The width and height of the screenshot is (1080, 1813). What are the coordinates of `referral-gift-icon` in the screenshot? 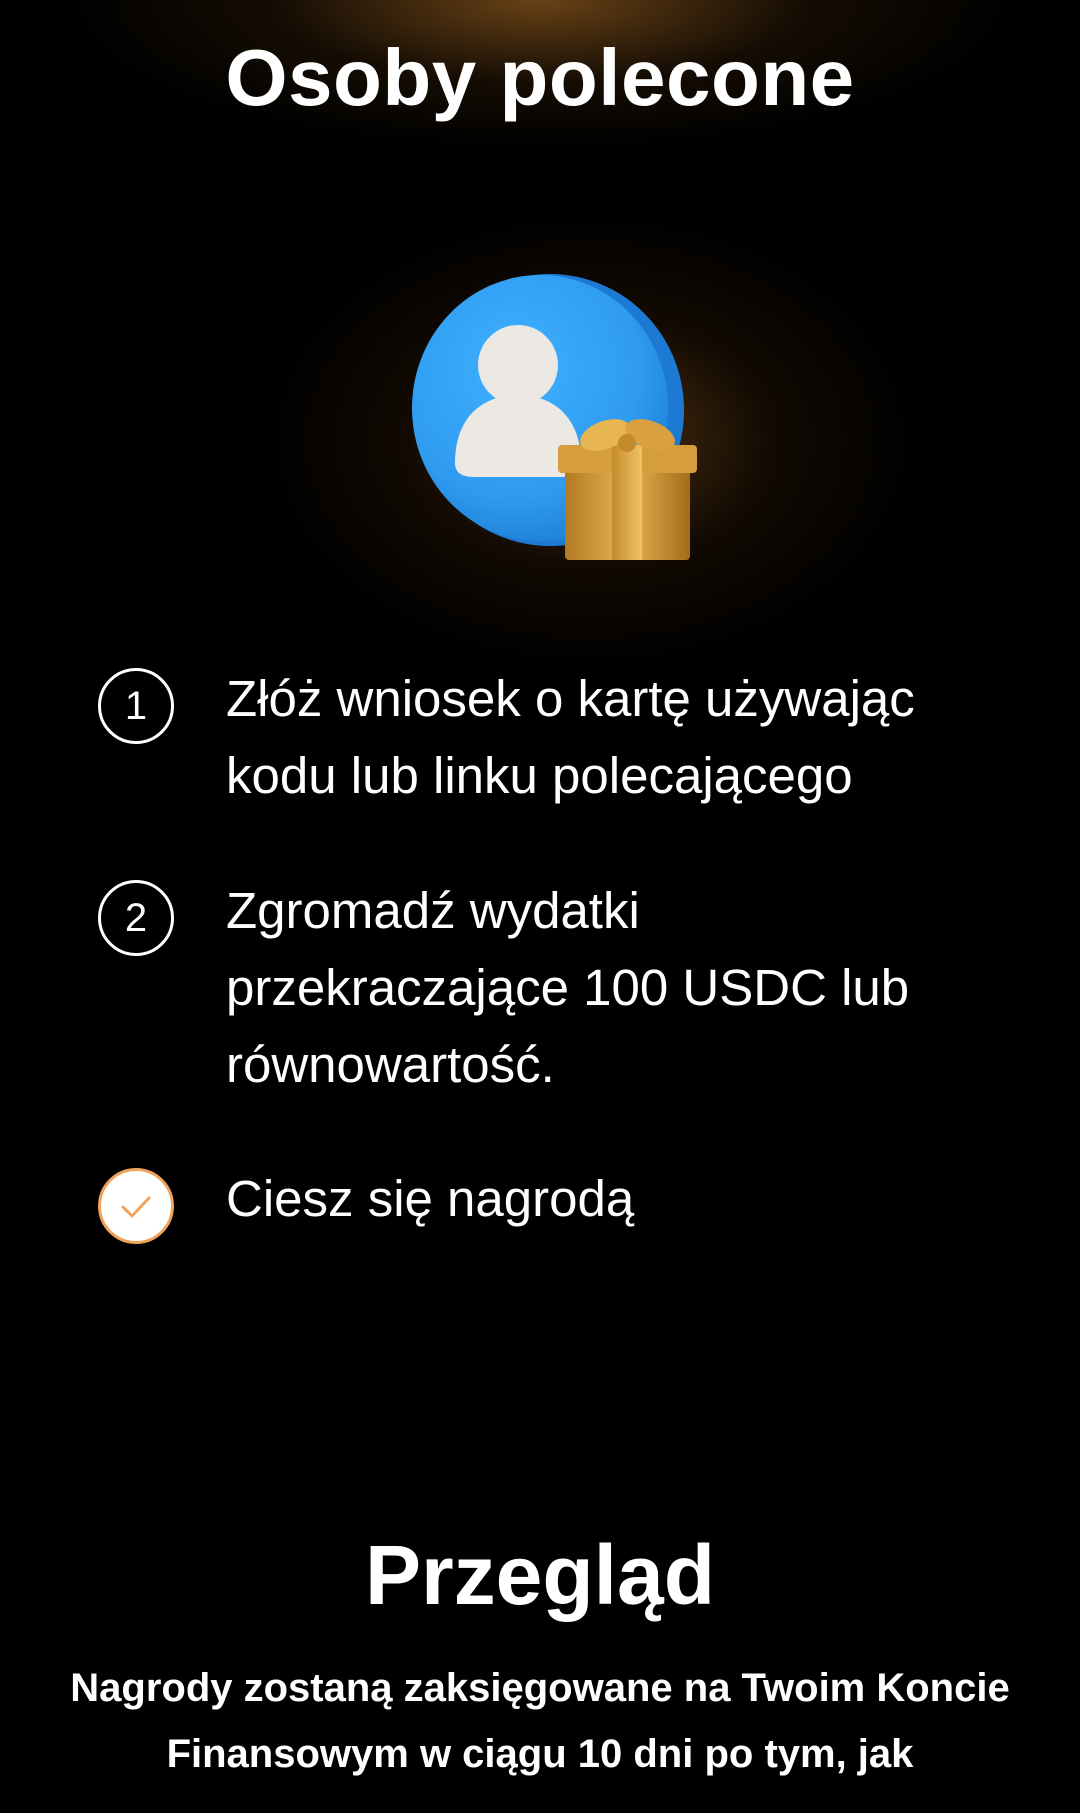 It's located at (554, 417).